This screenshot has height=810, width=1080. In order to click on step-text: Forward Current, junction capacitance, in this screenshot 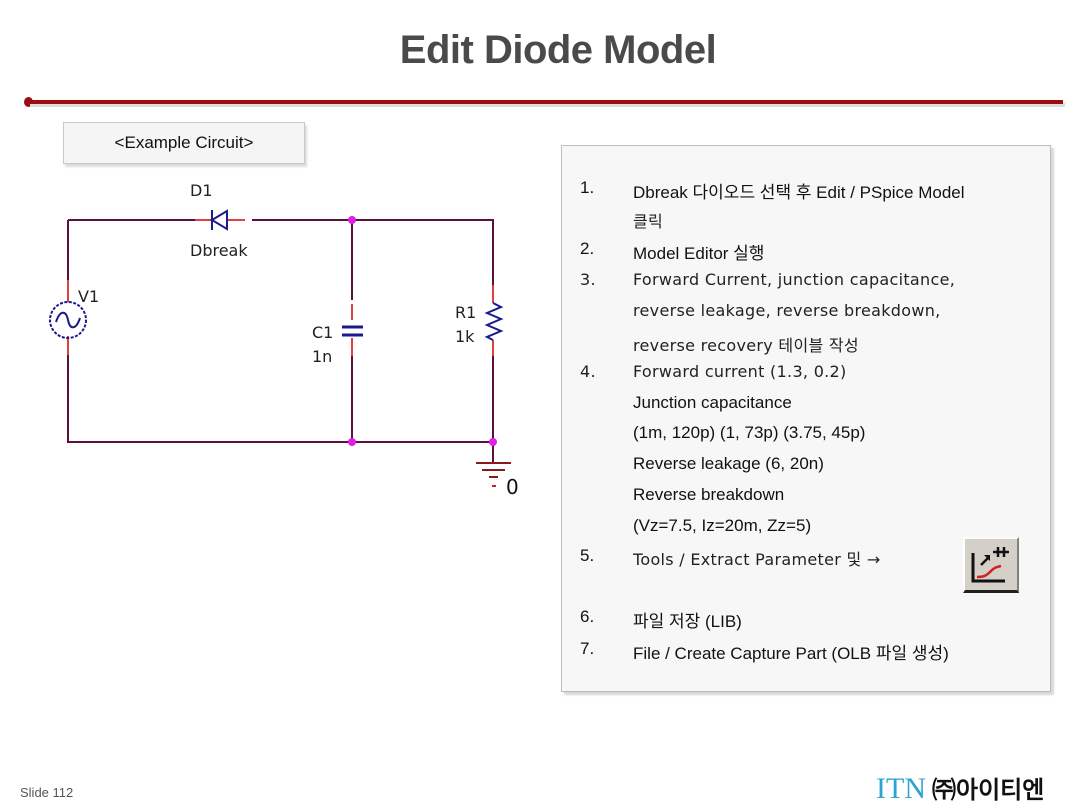, I will do `click(794, 279)`.